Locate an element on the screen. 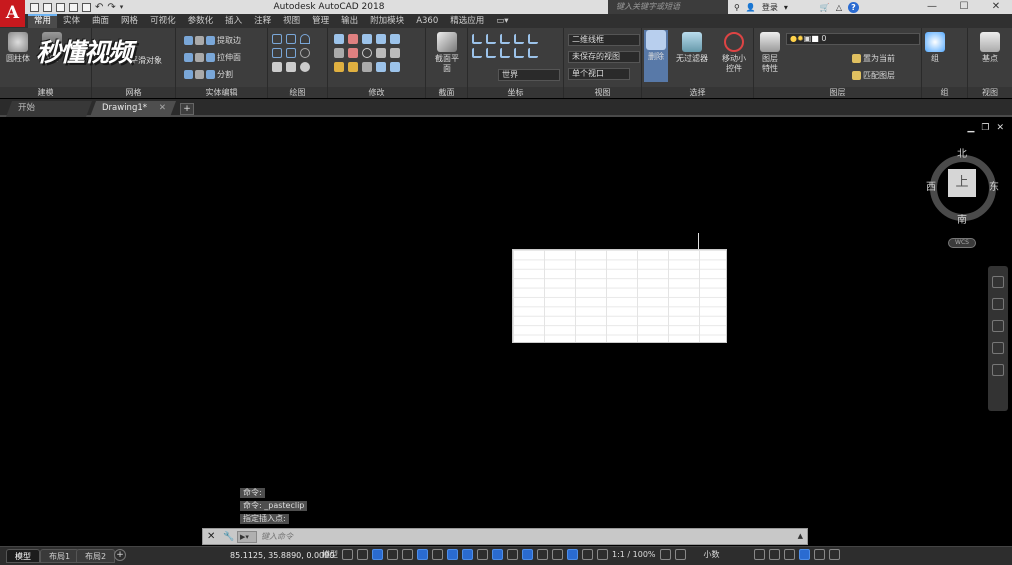 Image resolution: width=1012 pixels, height=565 pixels. ribbon-tab: 视图 is located at coordinates (291, 21).